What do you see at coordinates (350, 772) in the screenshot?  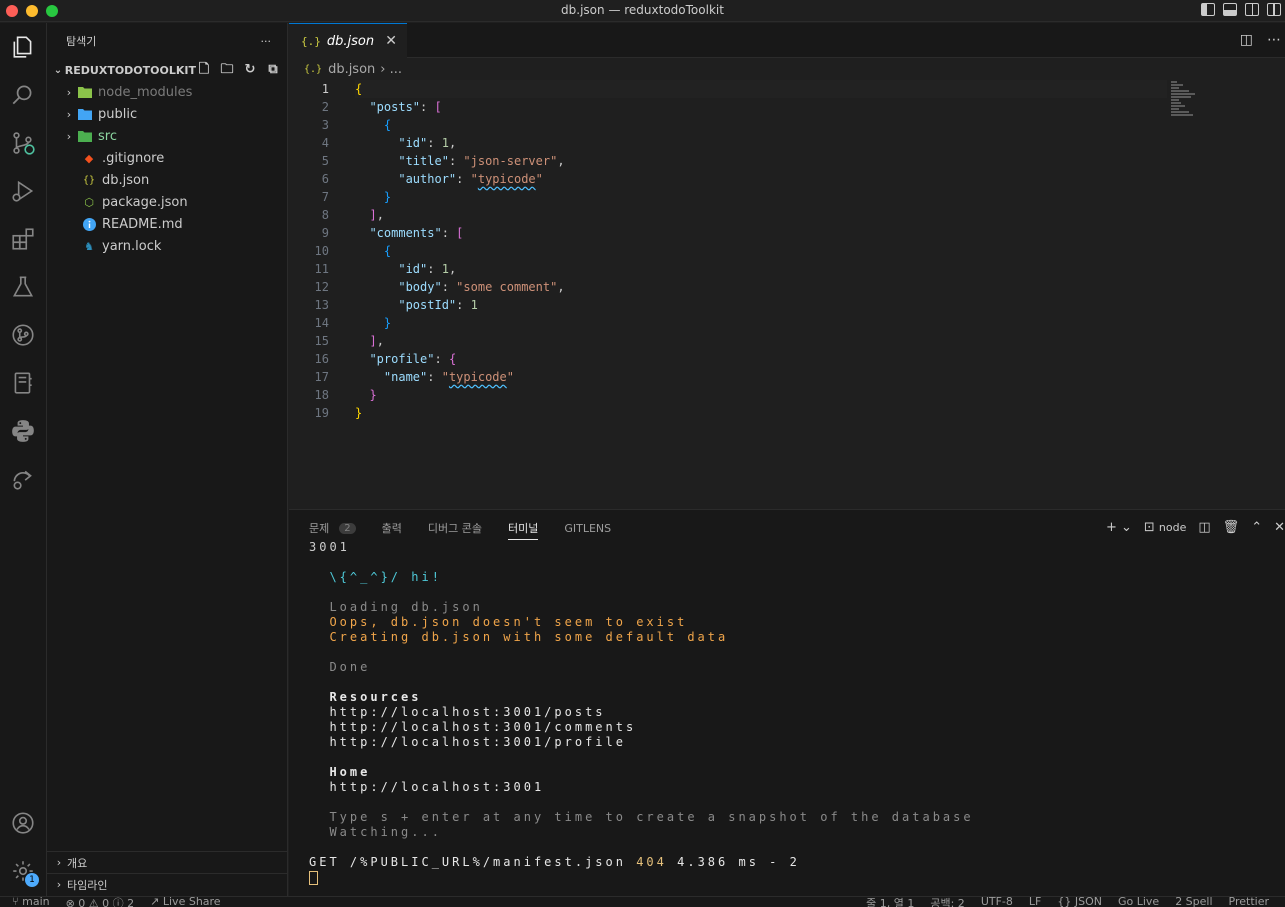 I see `terminal-text: Home` at bounding box center [350, 772].